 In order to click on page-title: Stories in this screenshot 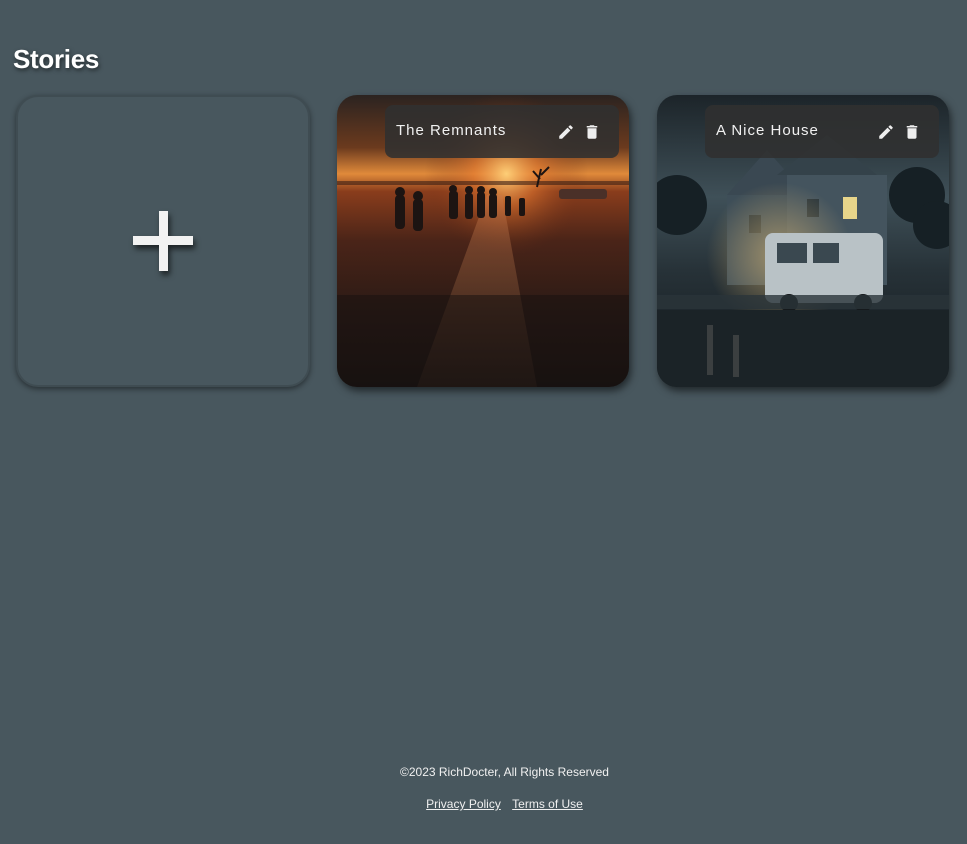, I will do `click(56, 59)`.